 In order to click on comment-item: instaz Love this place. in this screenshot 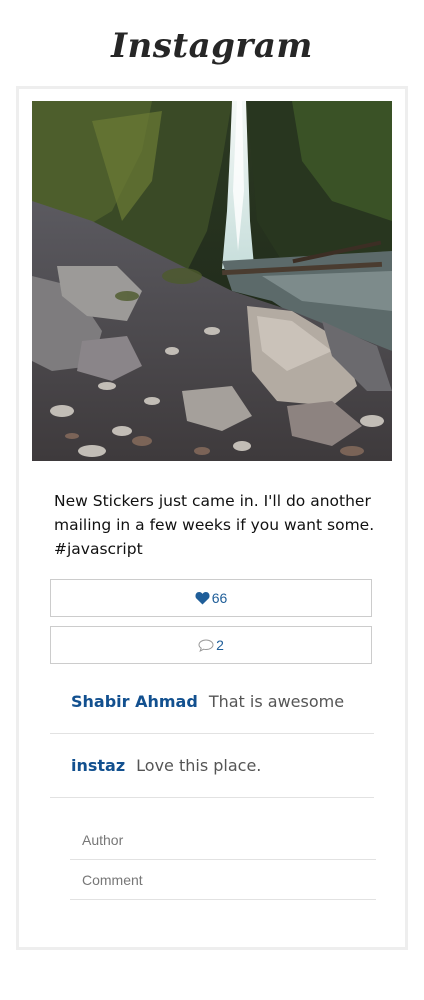, I will do `click(212, 765)`.